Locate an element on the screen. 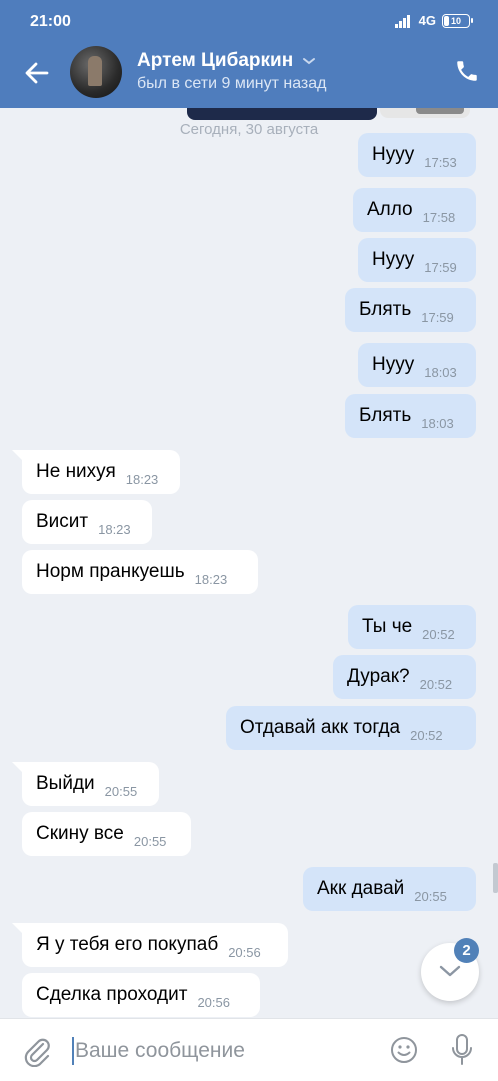 This screenshot has height=1081, width=498. message-bubble: Акк давай 20:55 is located at coordinates (389, 889).